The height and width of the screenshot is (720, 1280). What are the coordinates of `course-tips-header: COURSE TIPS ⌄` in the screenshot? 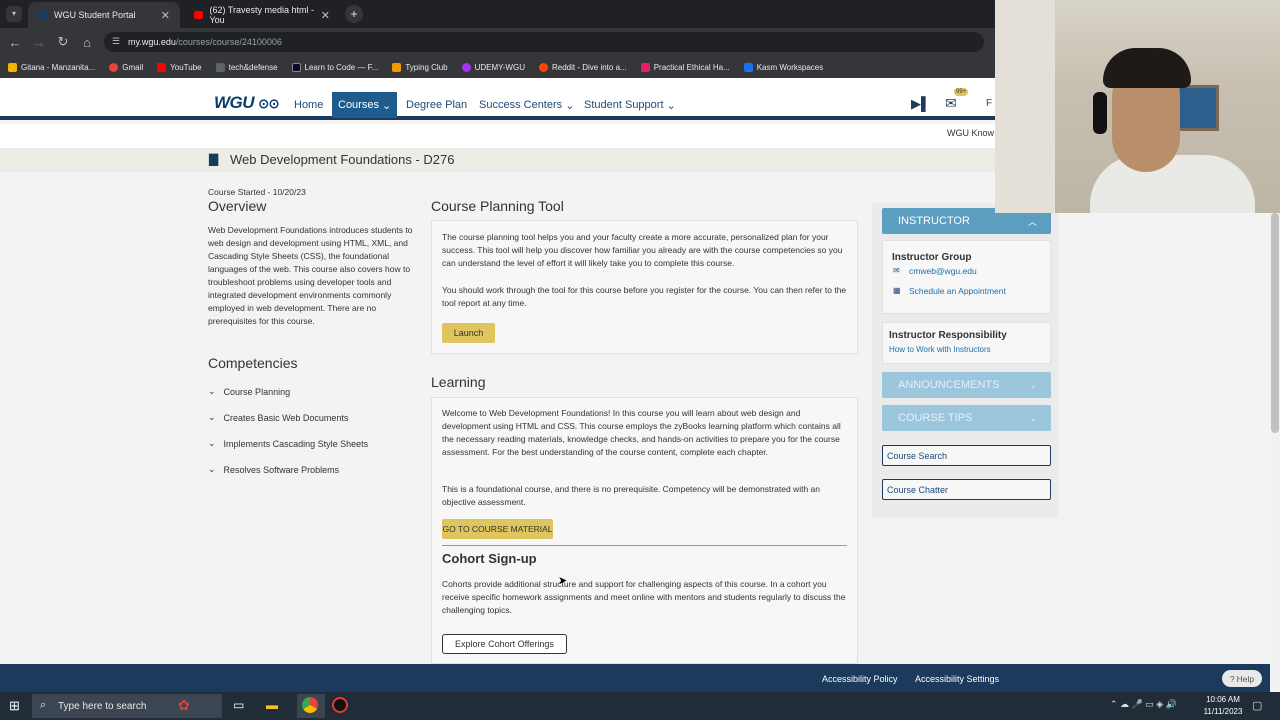 It's located at (966, 418).